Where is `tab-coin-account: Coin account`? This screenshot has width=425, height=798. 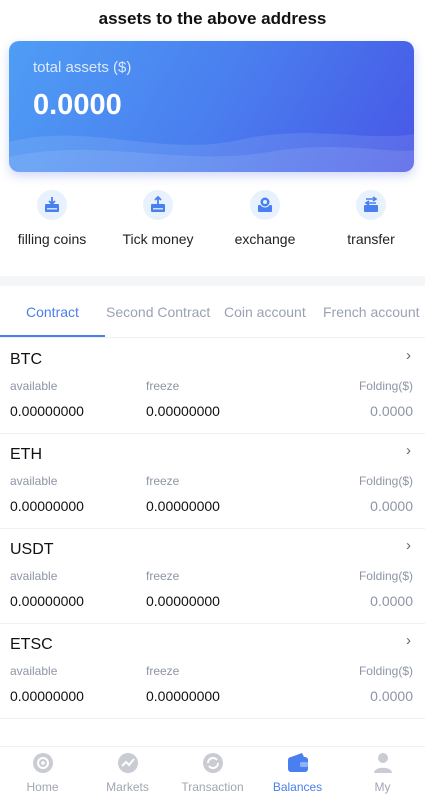
tab-coin-account: Coin account is located at coordinates (265, 312).